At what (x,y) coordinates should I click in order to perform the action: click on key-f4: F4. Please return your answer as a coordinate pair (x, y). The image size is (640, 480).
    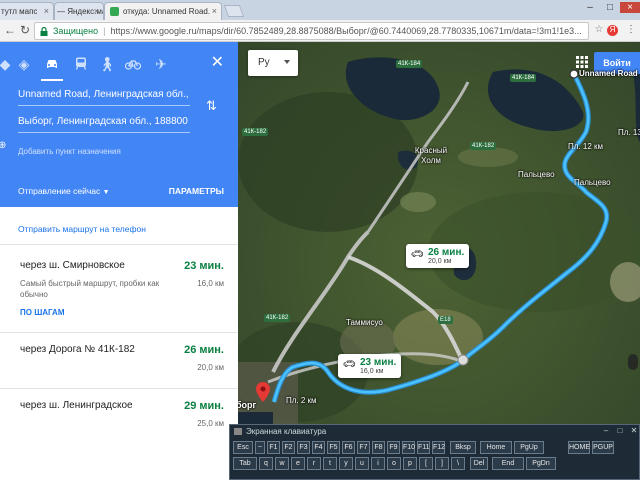
    Looking at the image, I should click on (318, 447).